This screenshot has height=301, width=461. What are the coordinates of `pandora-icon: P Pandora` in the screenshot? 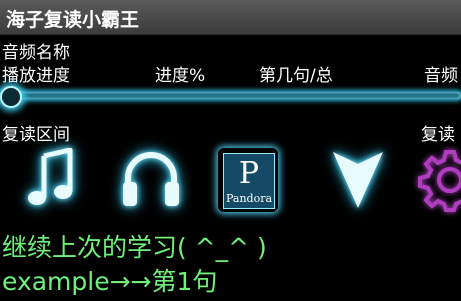 It's located at (248, 180).